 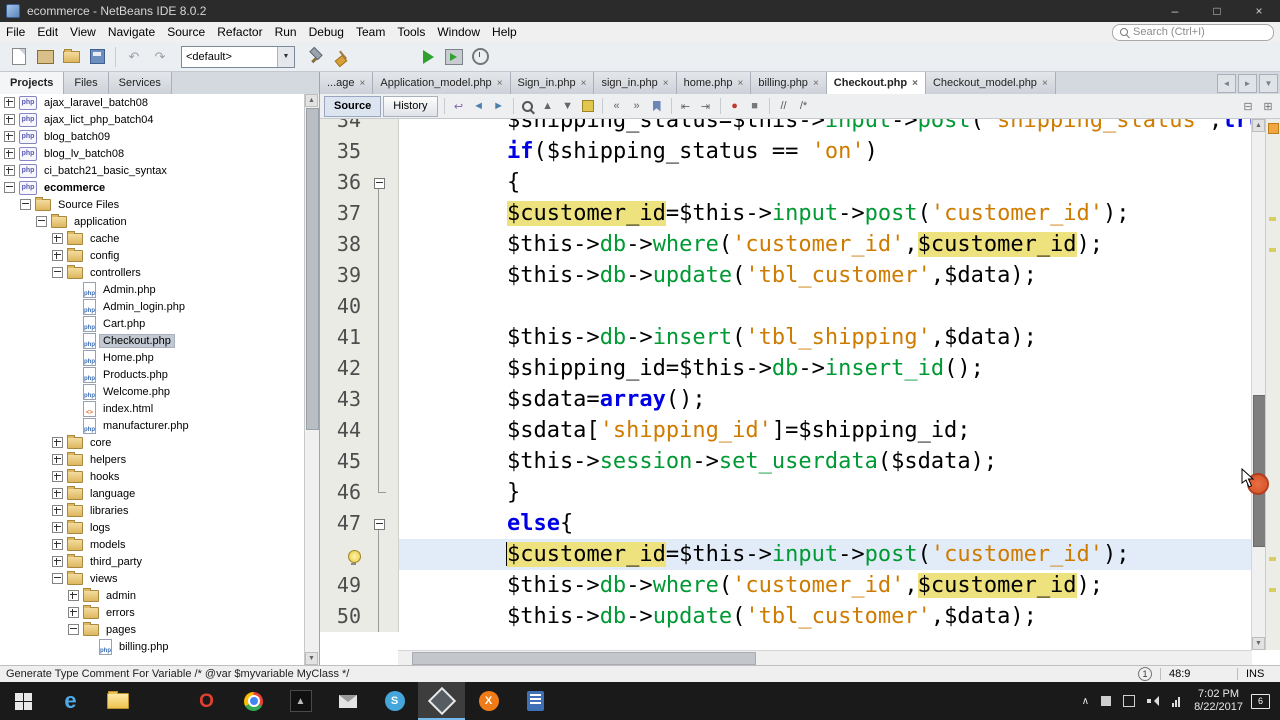 I want to click on gutter-line-35: 35, so click(x=359, y=151).